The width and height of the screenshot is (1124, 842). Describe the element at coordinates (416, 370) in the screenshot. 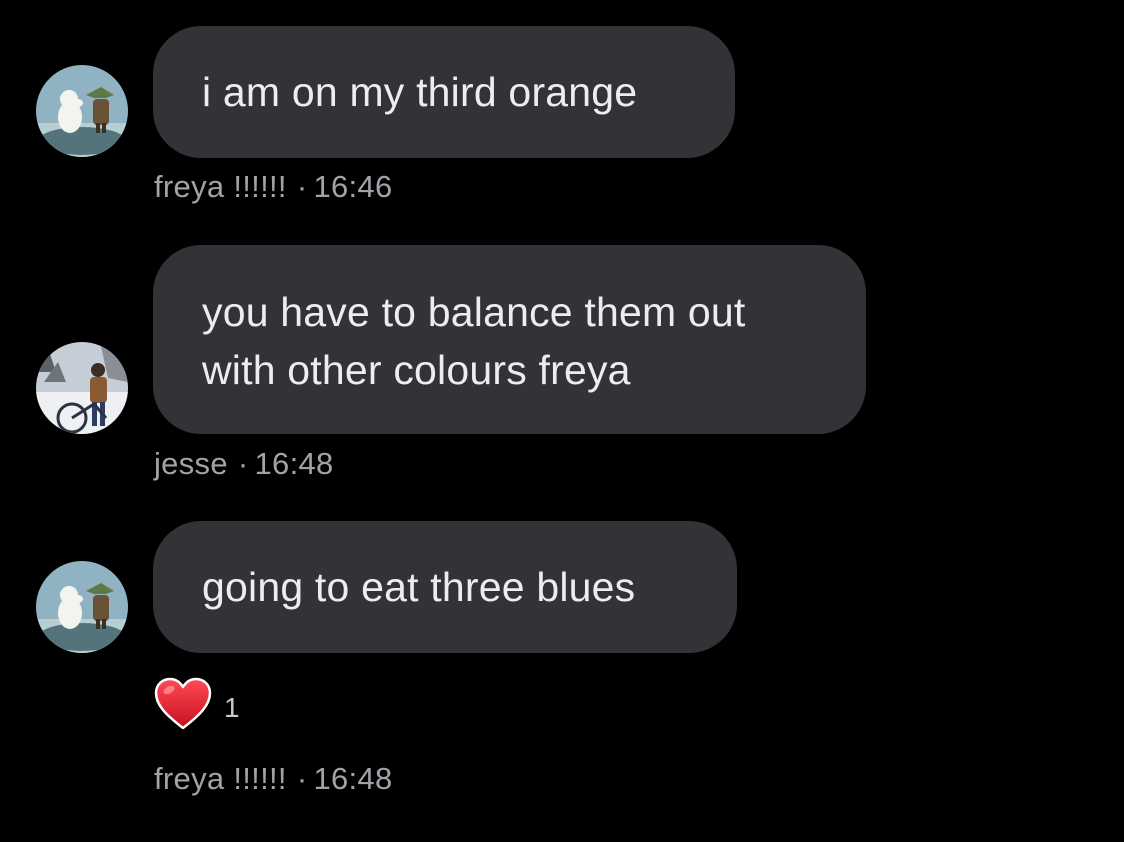

I see `message-text-line: with other colours freya` at that location.